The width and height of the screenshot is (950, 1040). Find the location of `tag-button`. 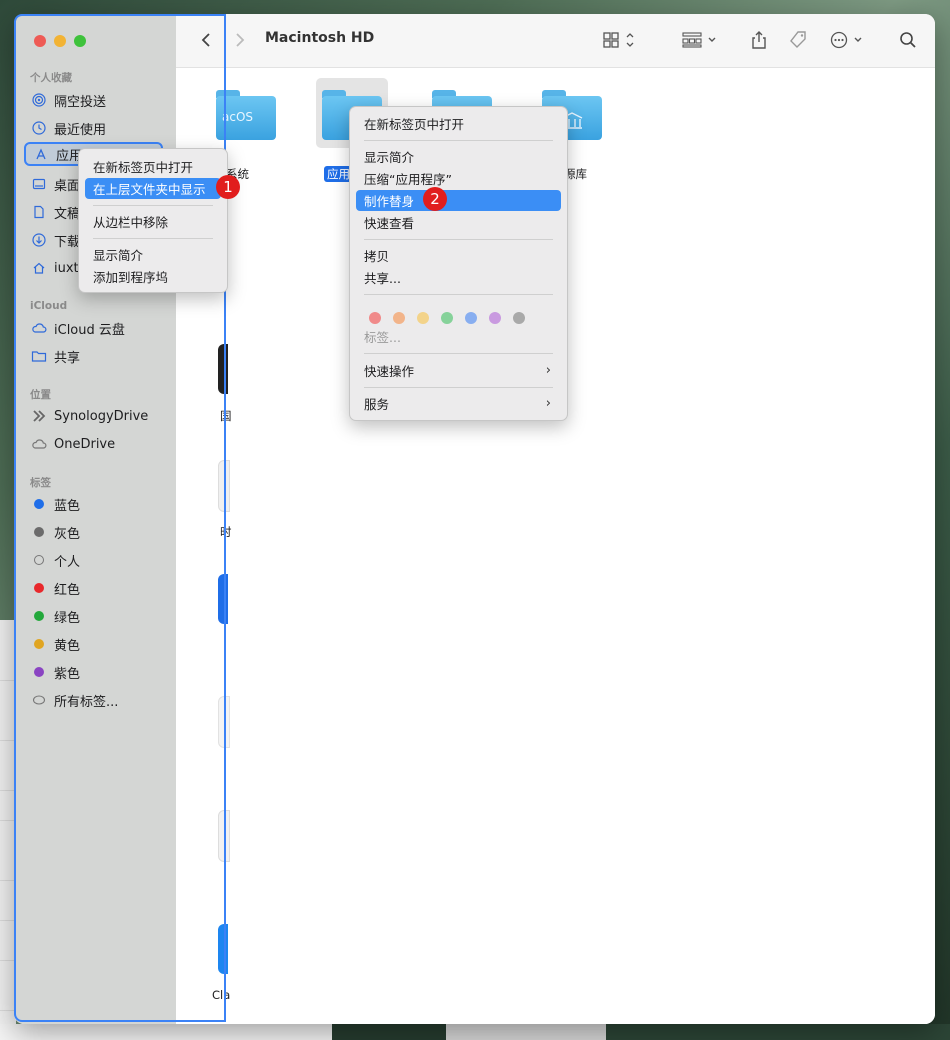

tag-button is located at coordinates (798, 40).